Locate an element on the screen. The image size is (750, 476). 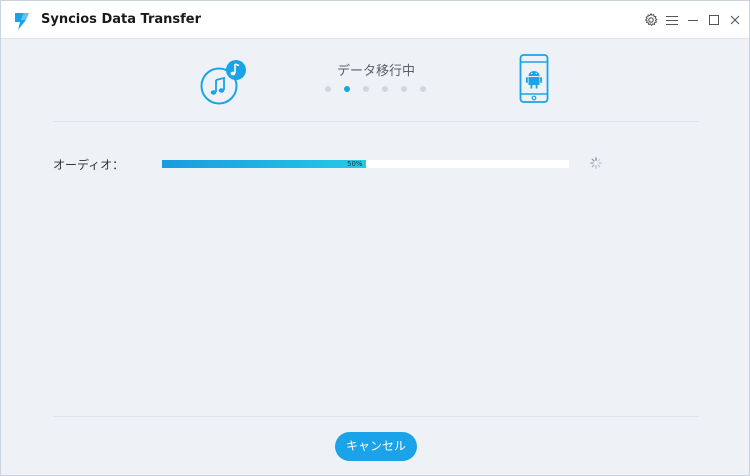
minimize-icon is located at coordinates (693, 20).